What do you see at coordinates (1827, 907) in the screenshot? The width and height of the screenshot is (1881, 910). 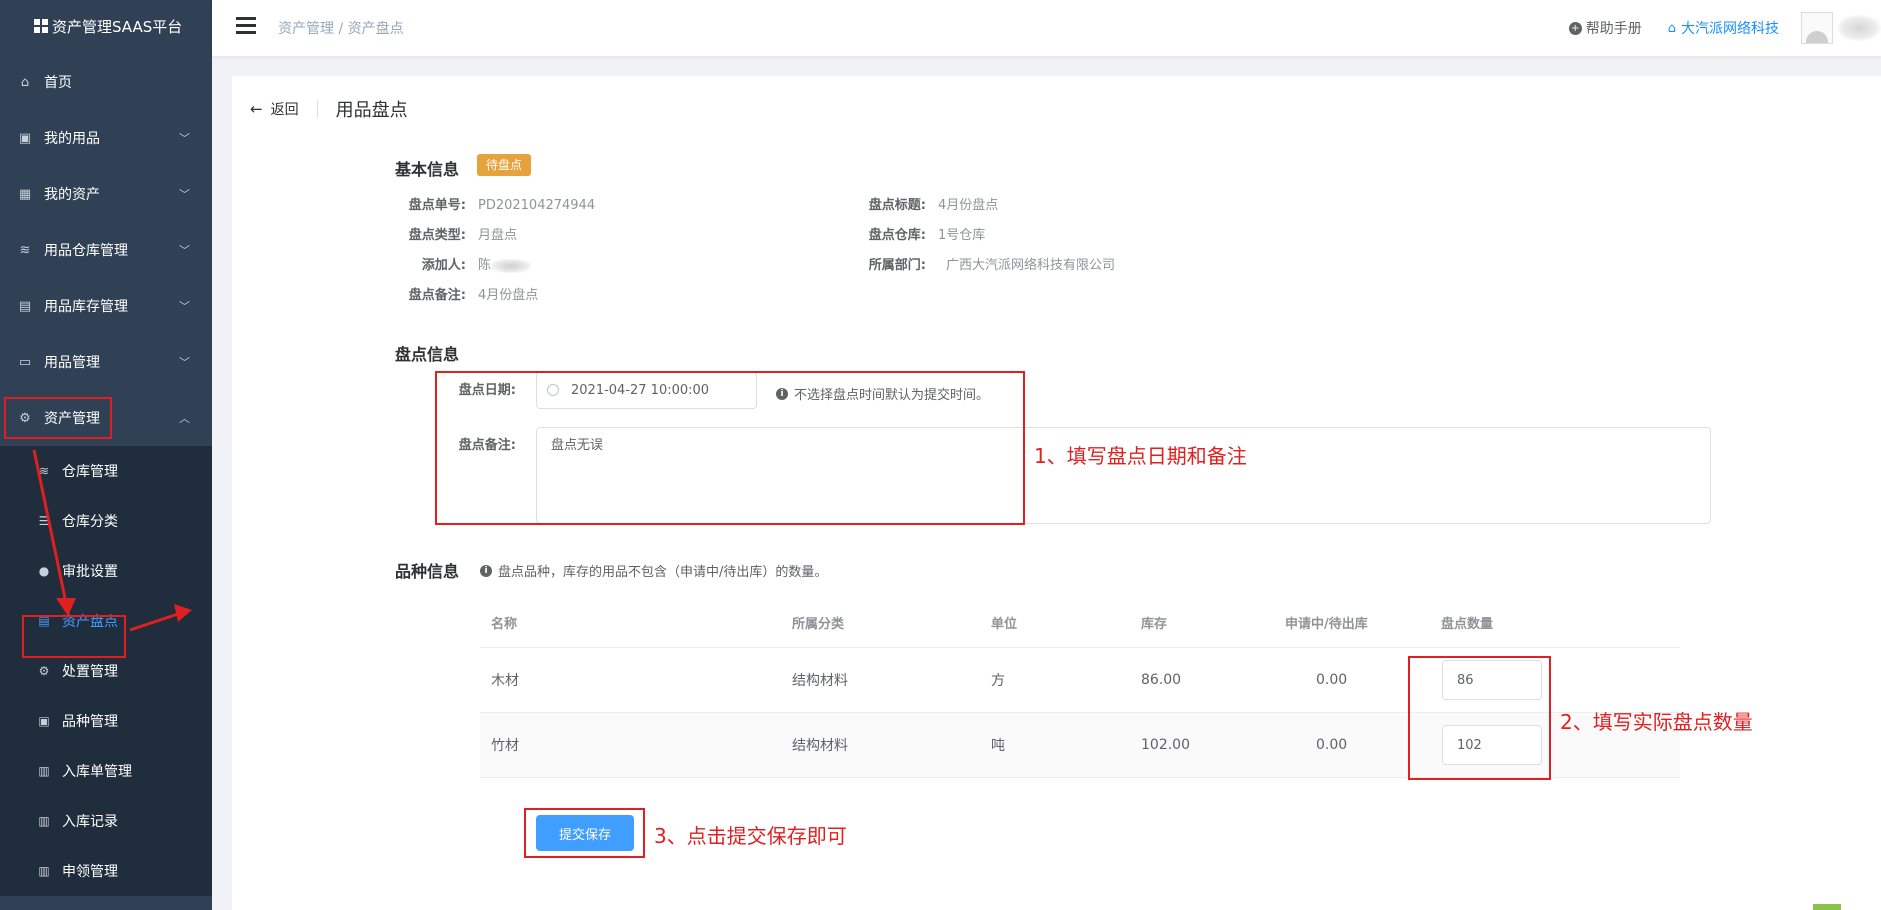 I see `corner-widget` at bounding box center [1827, 907].